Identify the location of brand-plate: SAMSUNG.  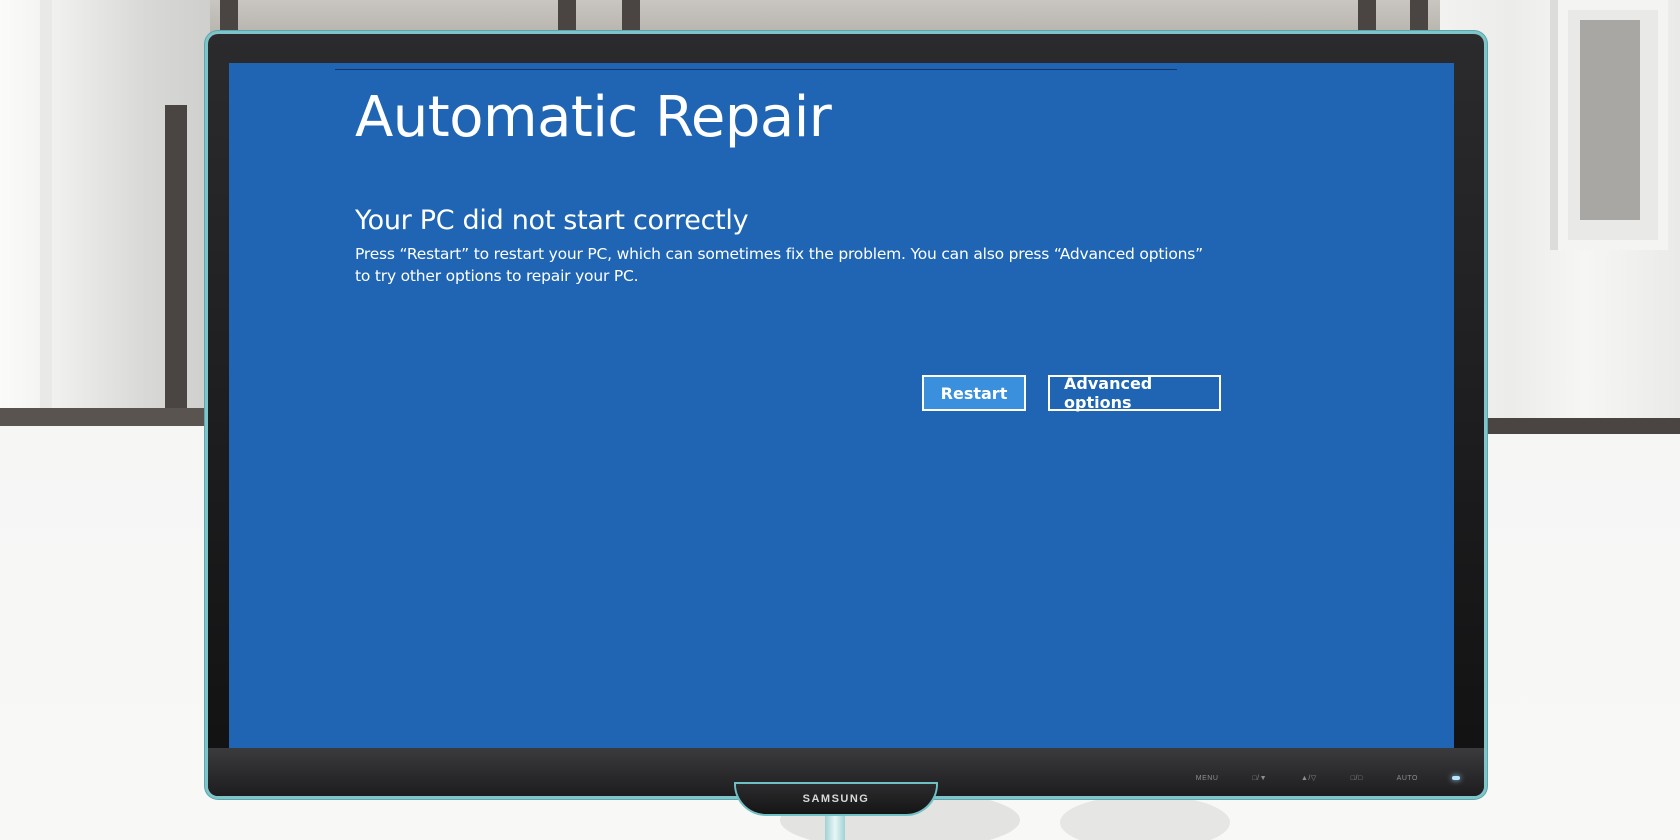
(836, 799).